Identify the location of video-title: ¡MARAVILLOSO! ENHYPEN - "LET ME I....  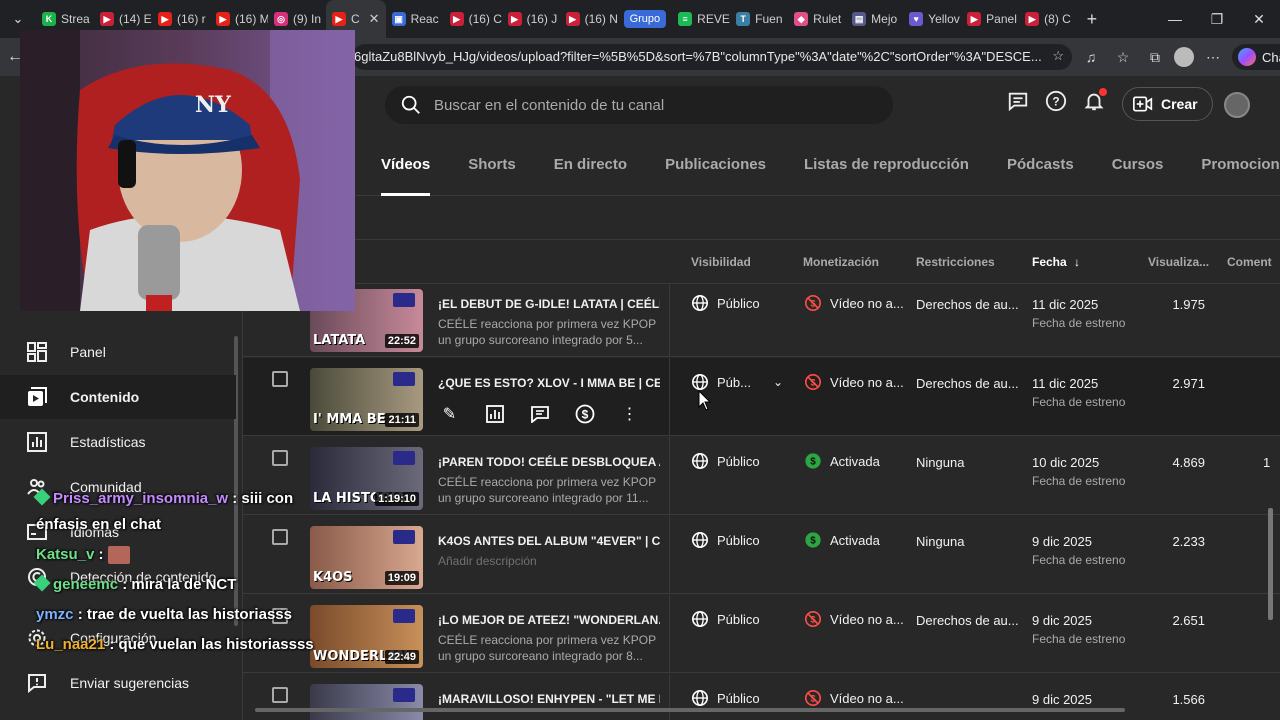
(549, 699).